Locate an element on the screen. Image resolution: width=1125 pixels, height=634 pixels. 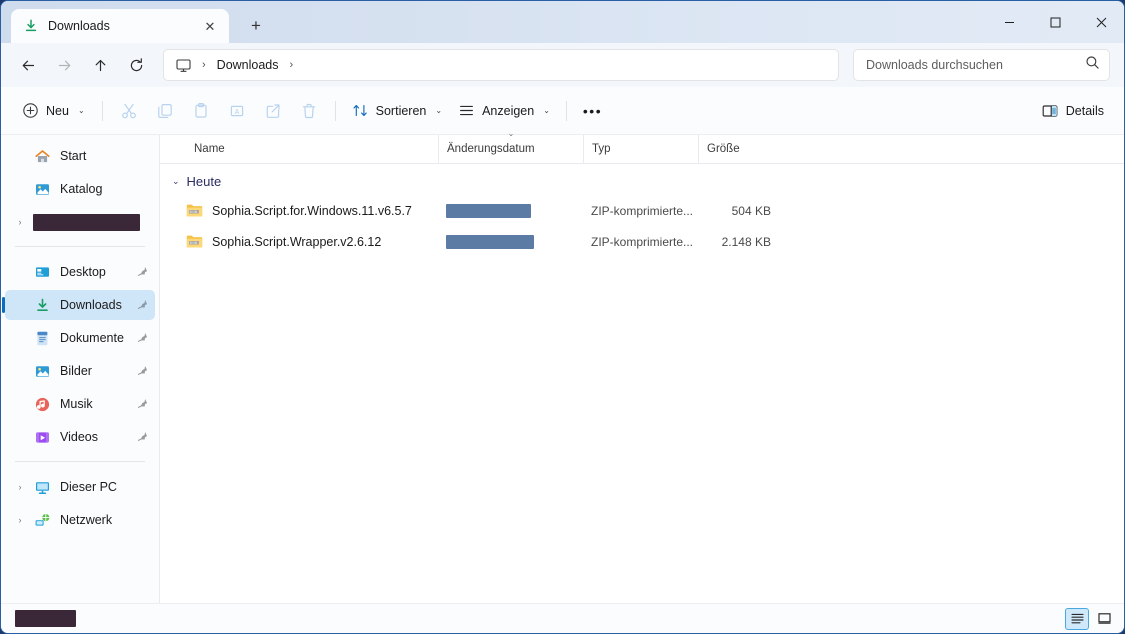
desktop-icon is located at coordinates (42, 272).